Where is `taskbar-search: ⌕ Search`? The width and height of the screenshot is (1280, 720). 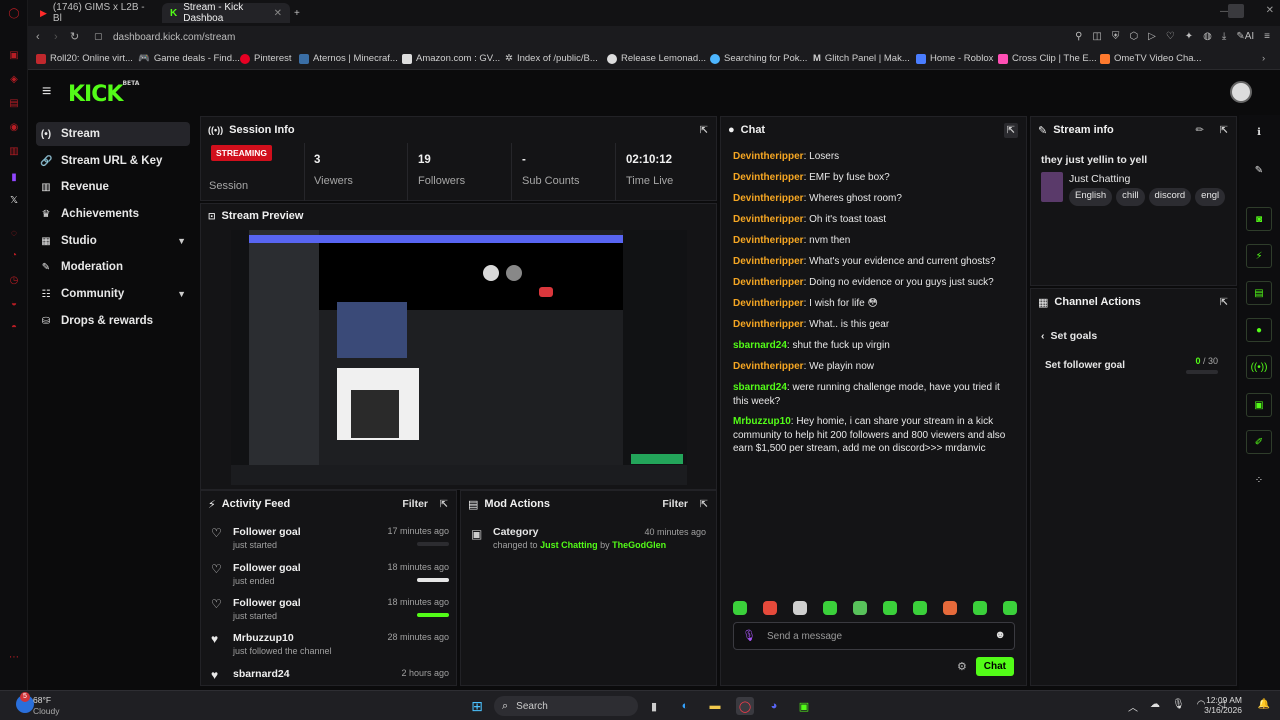
taskbar-search: ⌕ Search is located at coordinates (566, 706).